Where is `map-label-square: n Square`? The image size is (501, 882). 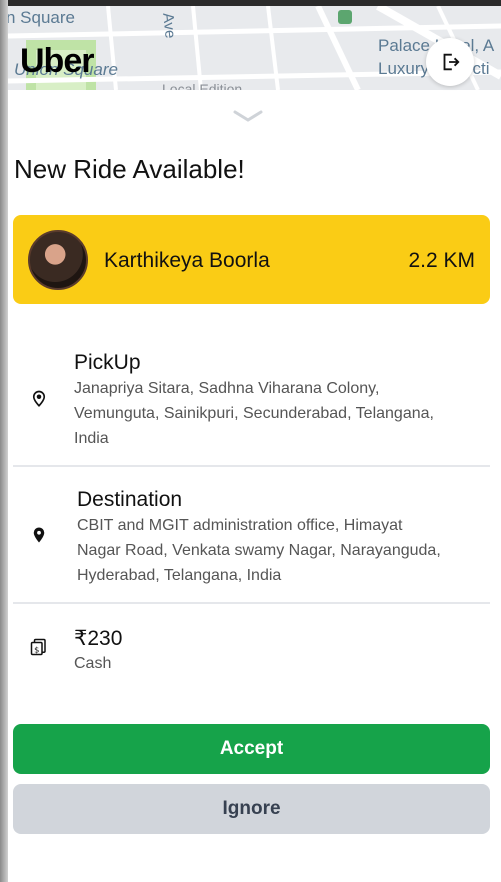
map-label-square: n Square is located at coordinates (41, 17).